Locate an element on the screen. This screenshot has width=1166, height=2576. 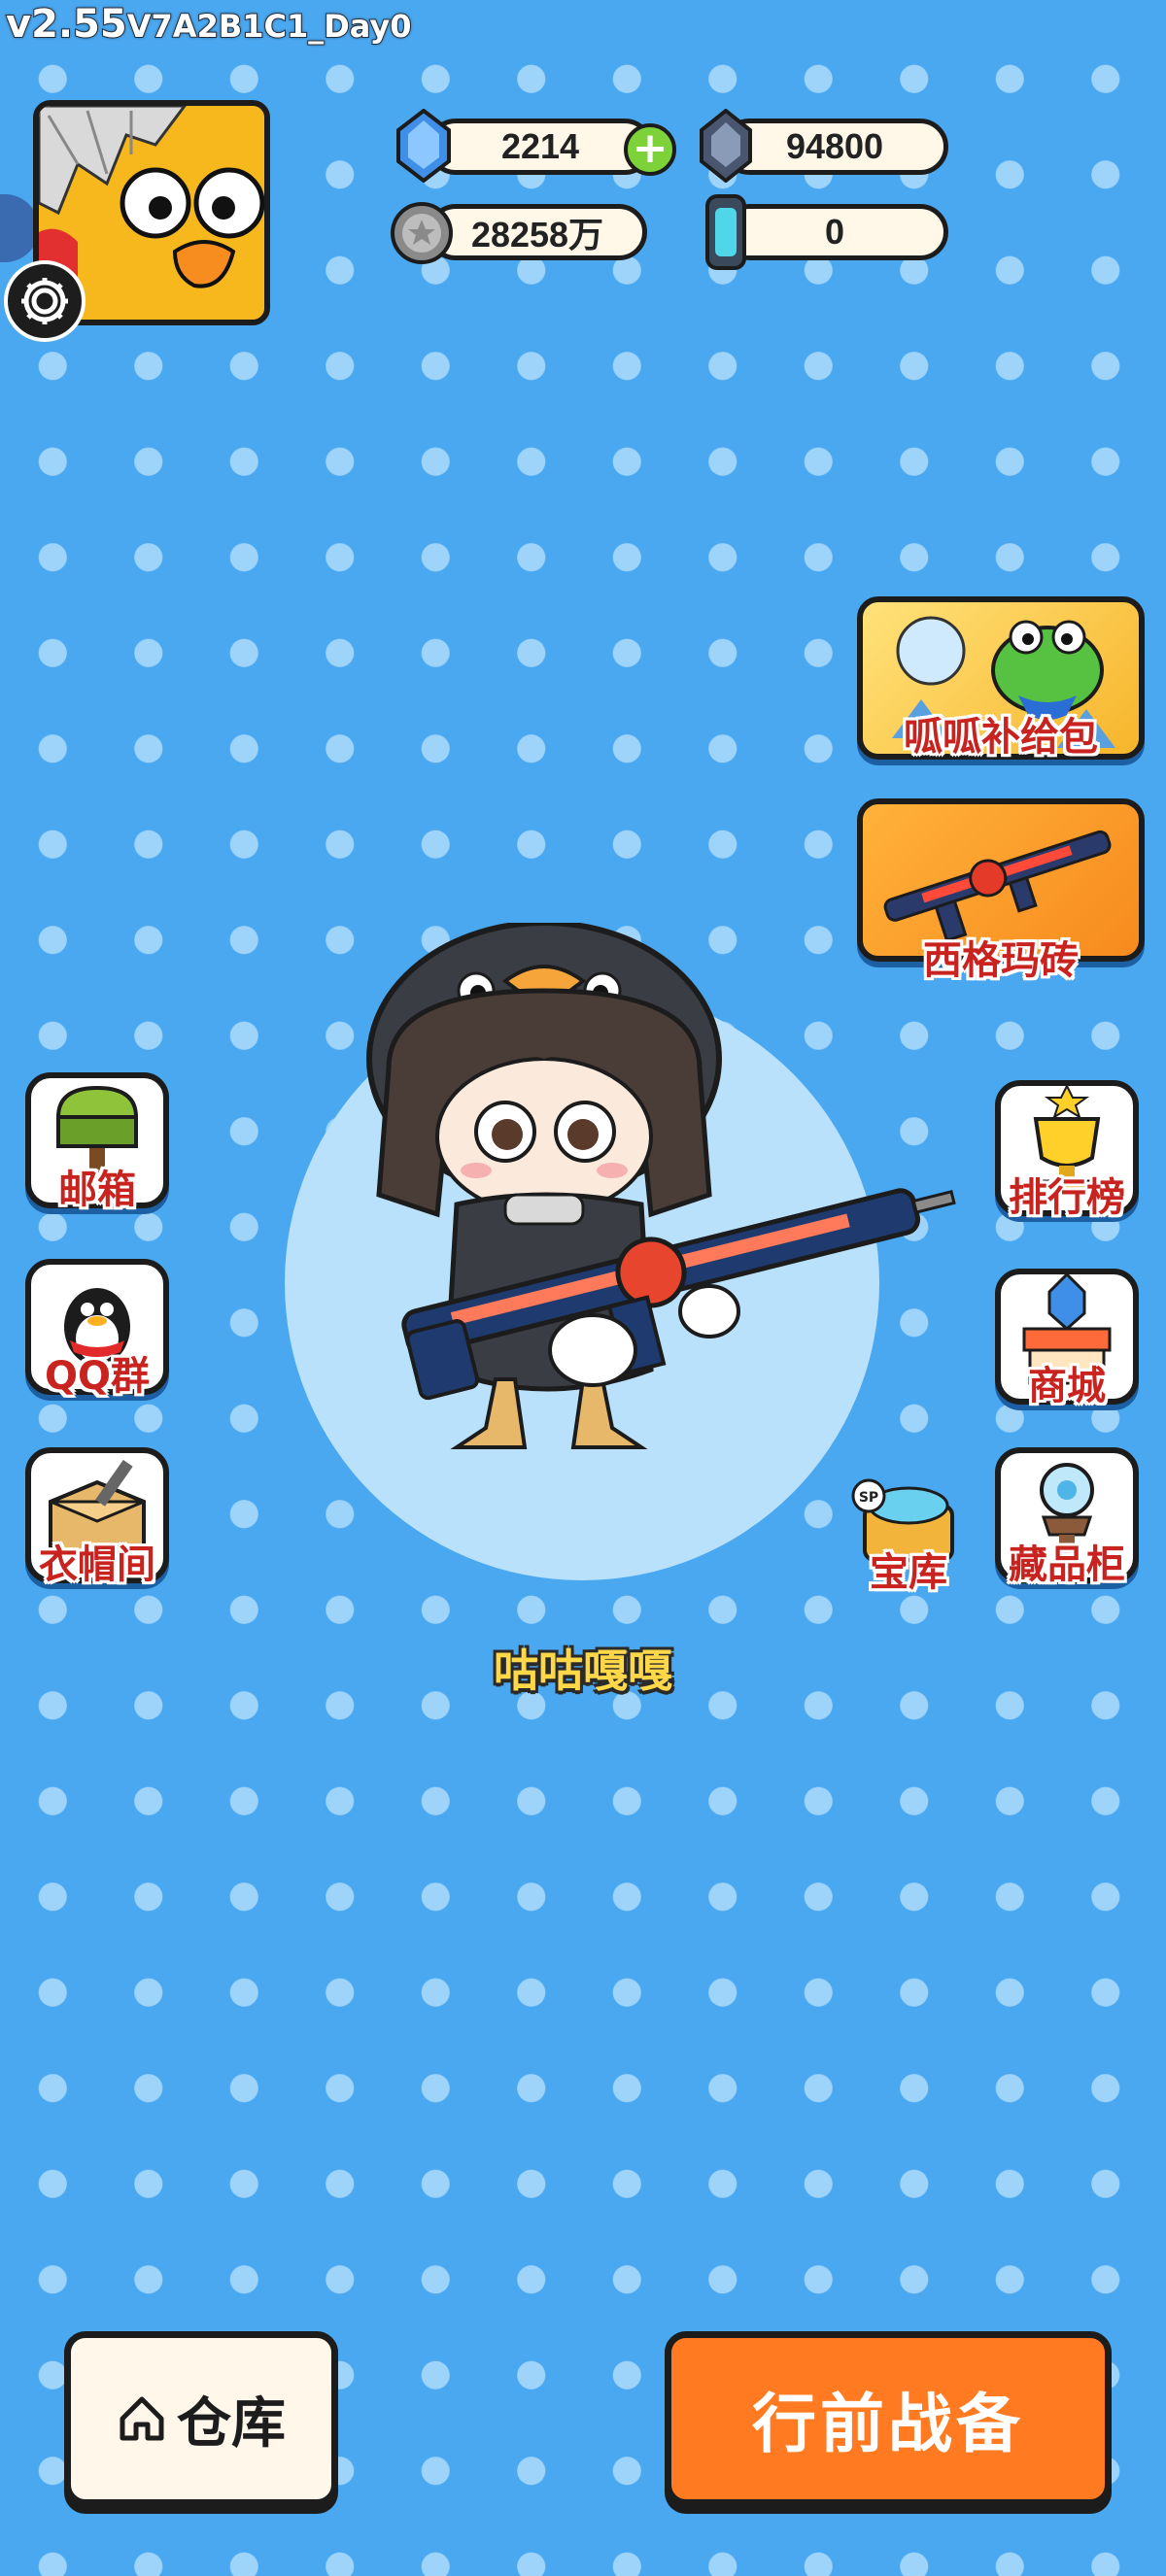
mailbox-button: 邮箱 is located at coordinates (97, 1142).